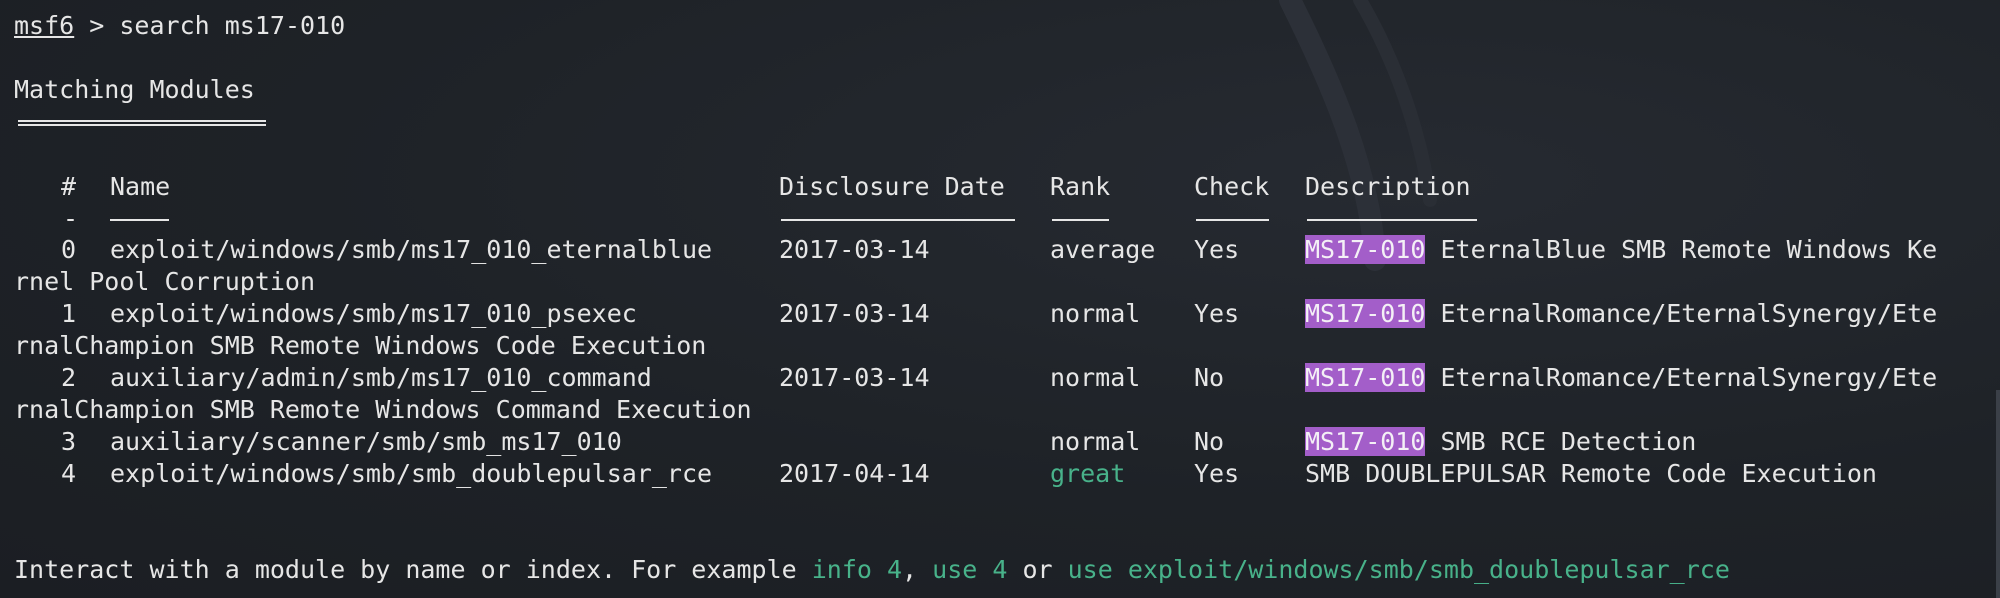  Describe the element at coordinates (917, 569) in the screenshot. I see `usage-hint-sep1: ,` at that location.